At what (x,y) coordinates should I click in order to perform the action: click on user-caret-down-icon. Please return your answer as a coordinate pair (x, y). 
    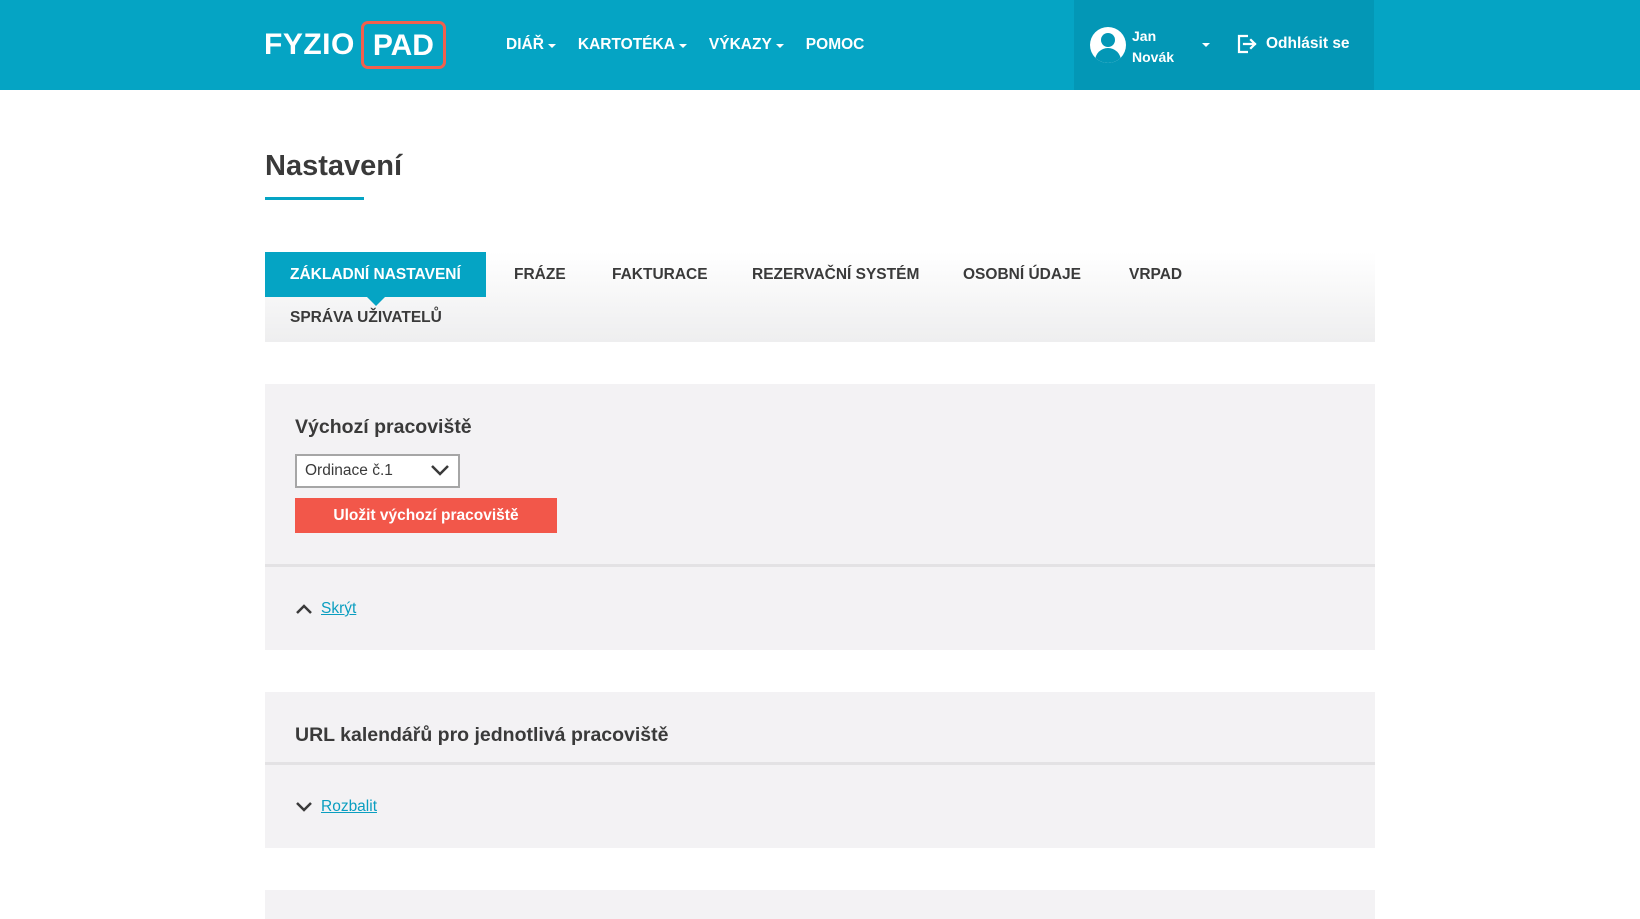
    Looking at the image, I should click on (1206, 45).